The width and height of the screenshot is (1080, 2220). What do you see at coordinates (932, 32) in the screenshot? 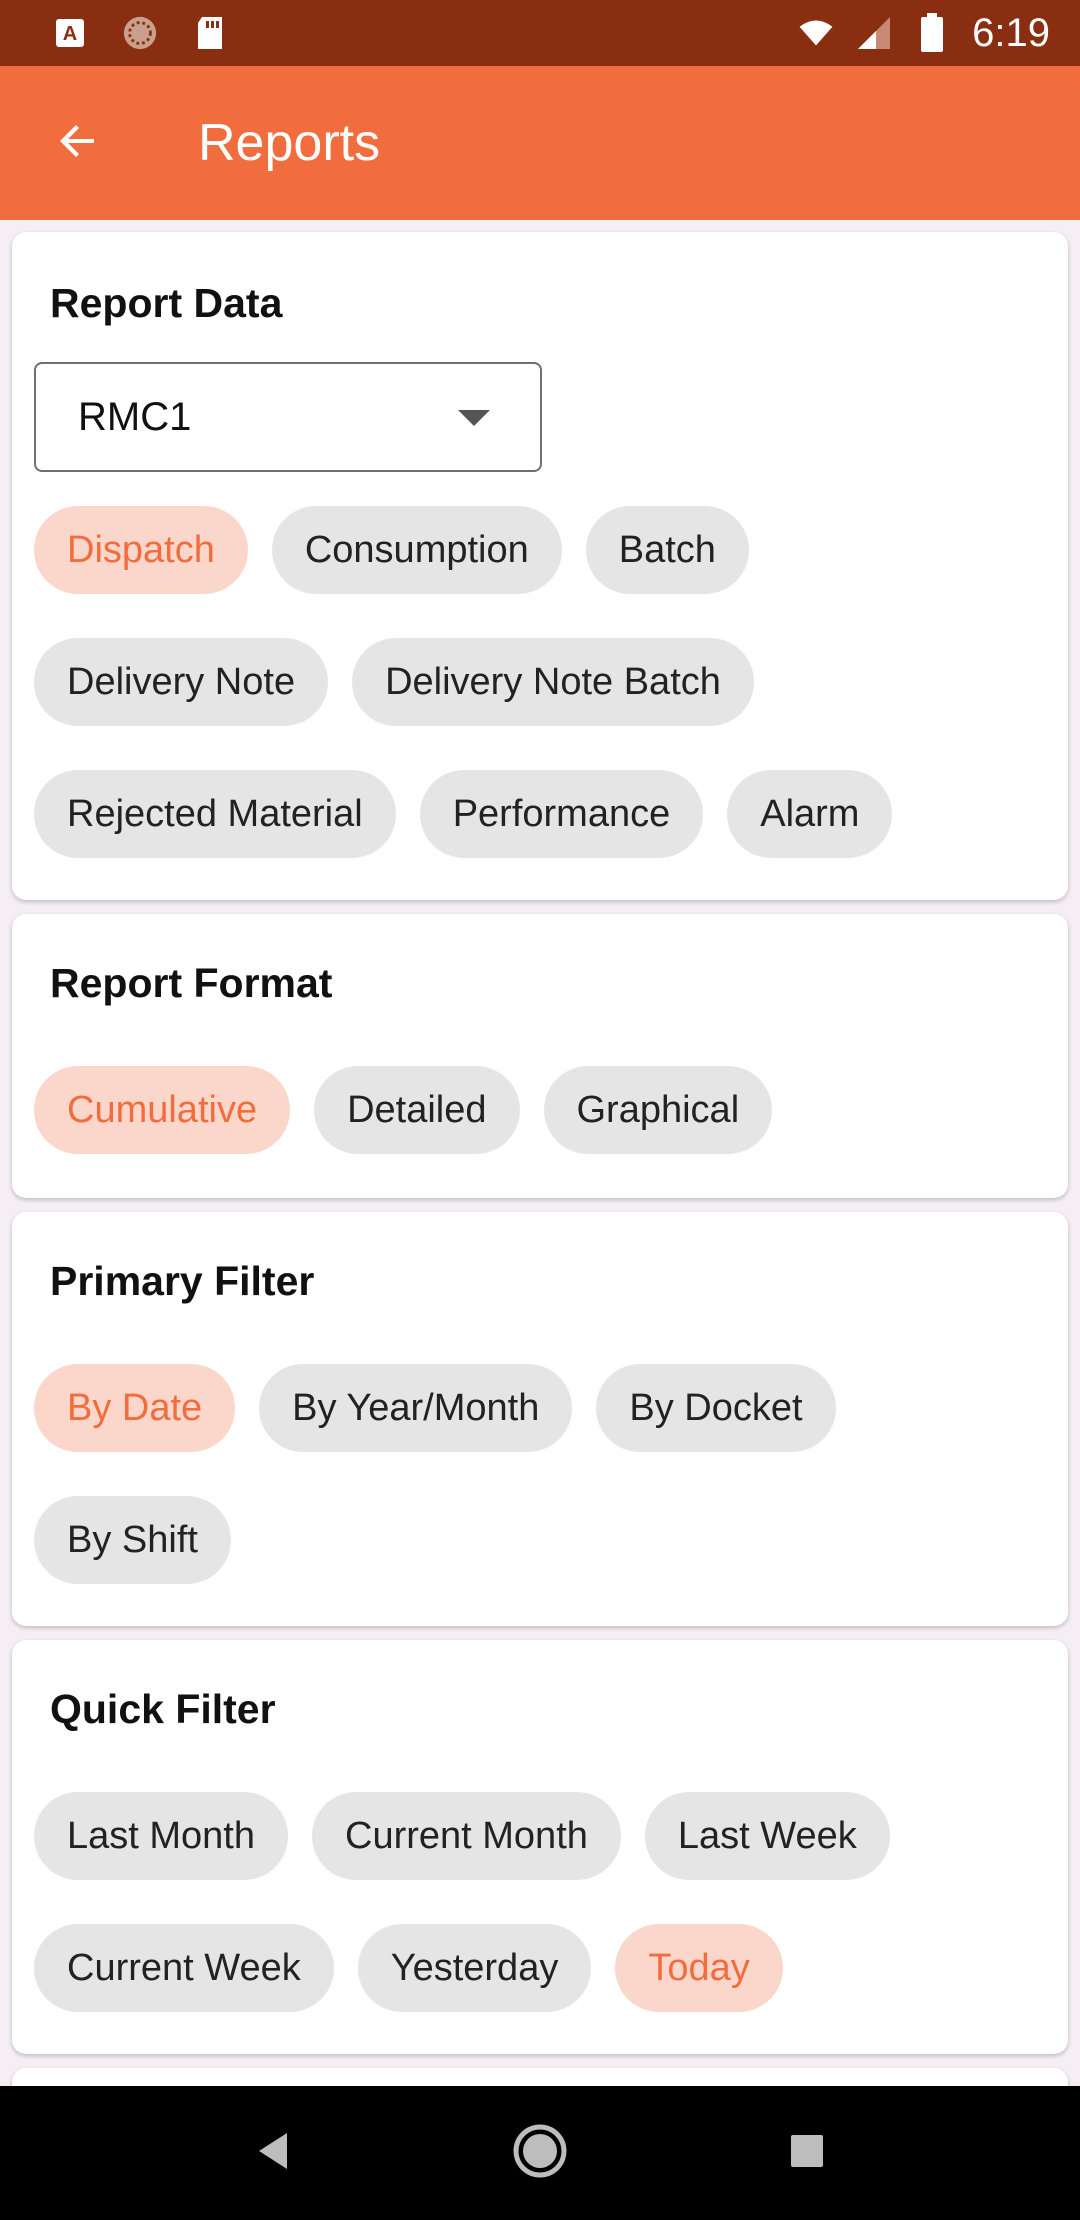
I see `battery-icon` at bounding box center [932, 32].